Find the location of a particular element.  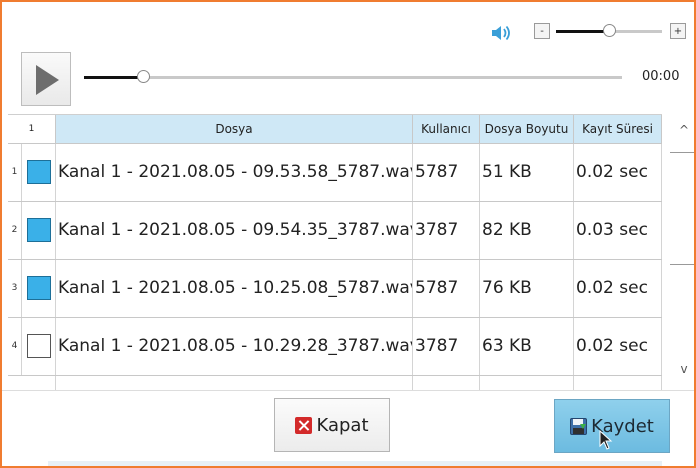

user-cell is located at coordinates (446, 383).